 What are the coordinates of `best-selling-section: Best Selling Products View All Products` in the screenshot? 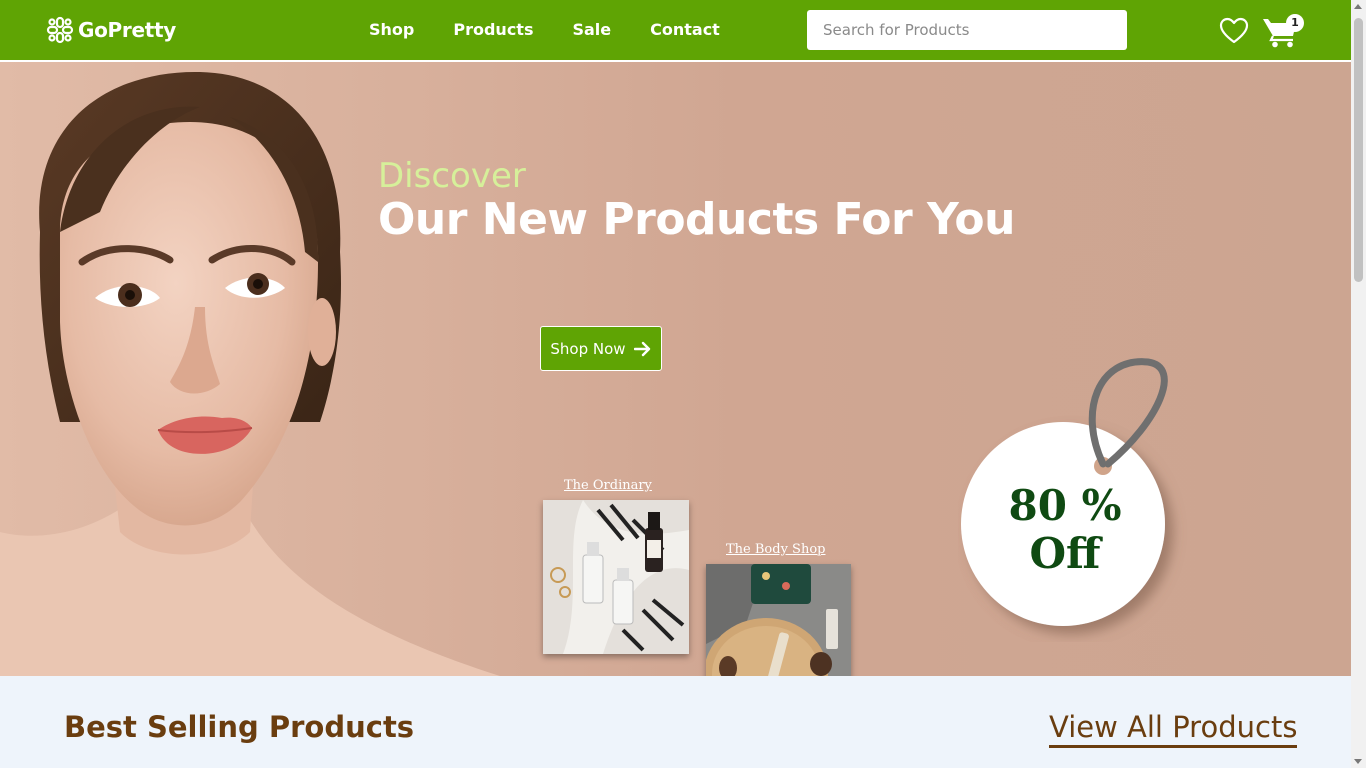 It's located at (675, 722).